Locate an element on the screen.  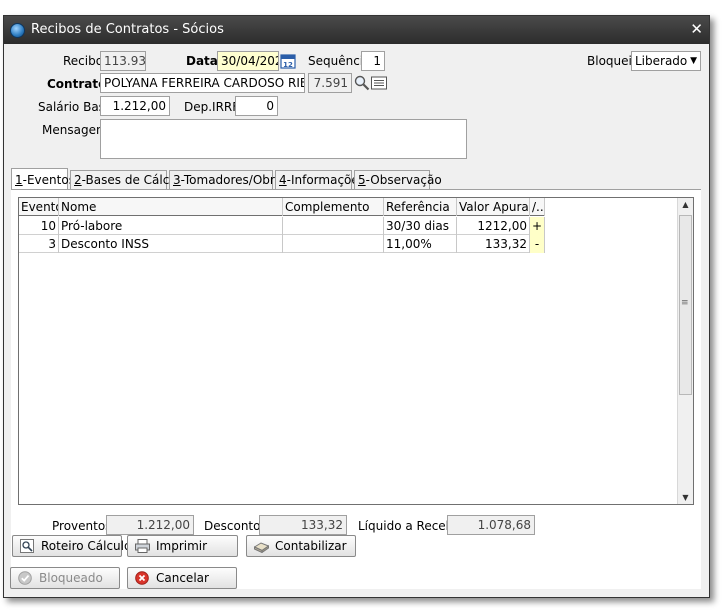
cell-valor: 1212,00 is located at coordinates (493, 226).